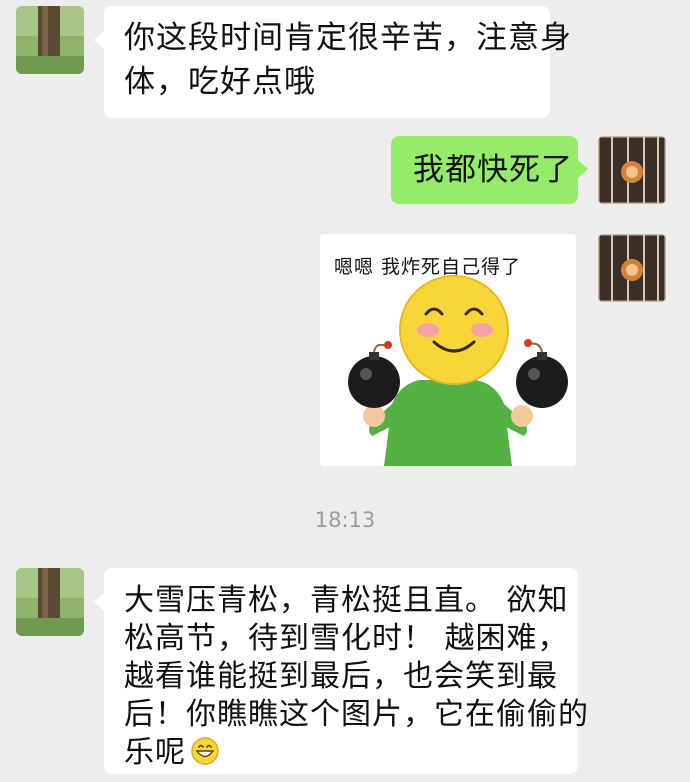 Image resolution: width=690 pixels, height=782 pixels. I want to click on message-text: 乐呢, so click(155, 752).